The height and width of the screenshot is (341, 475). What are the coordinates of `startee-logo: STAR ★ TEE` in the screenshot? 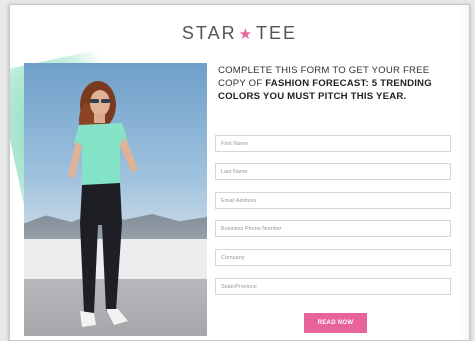 It's located at (239, 33).